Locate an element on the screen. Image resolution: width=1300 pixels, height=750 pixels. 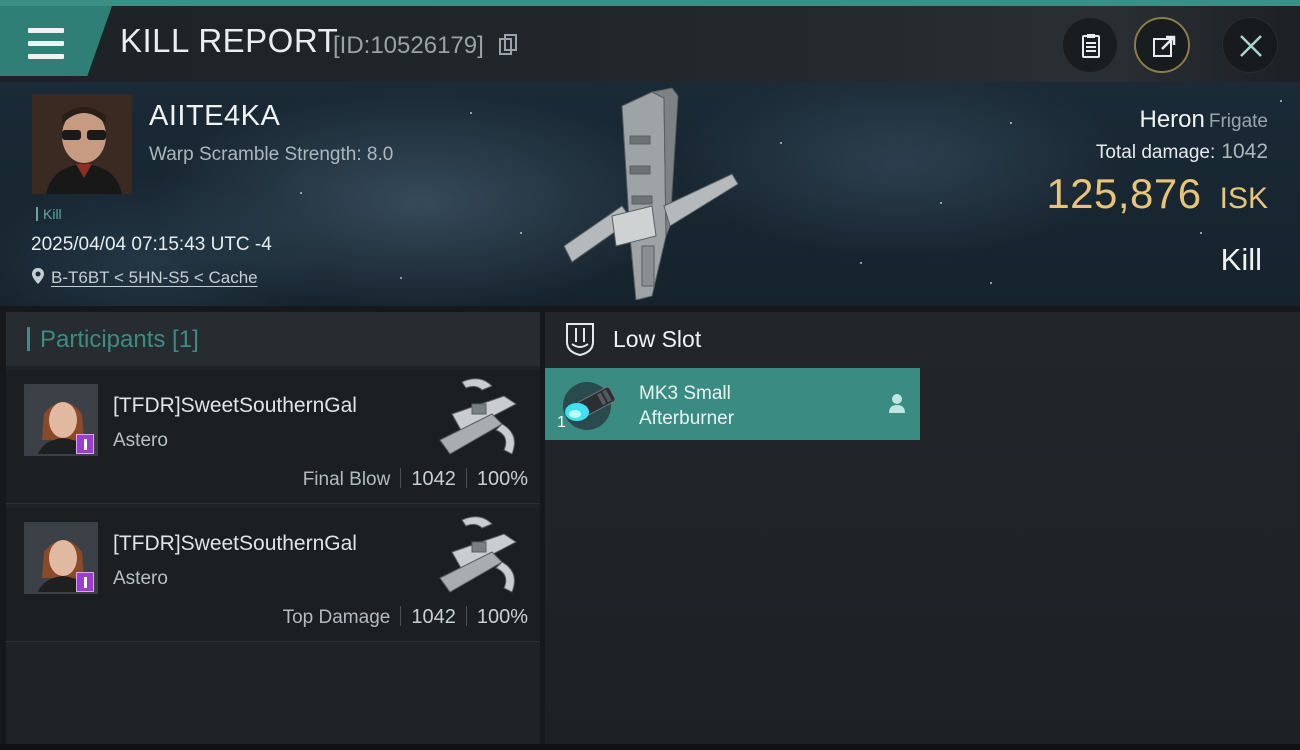
participants-title: Participants [1] is located at coordinates (119, 339).